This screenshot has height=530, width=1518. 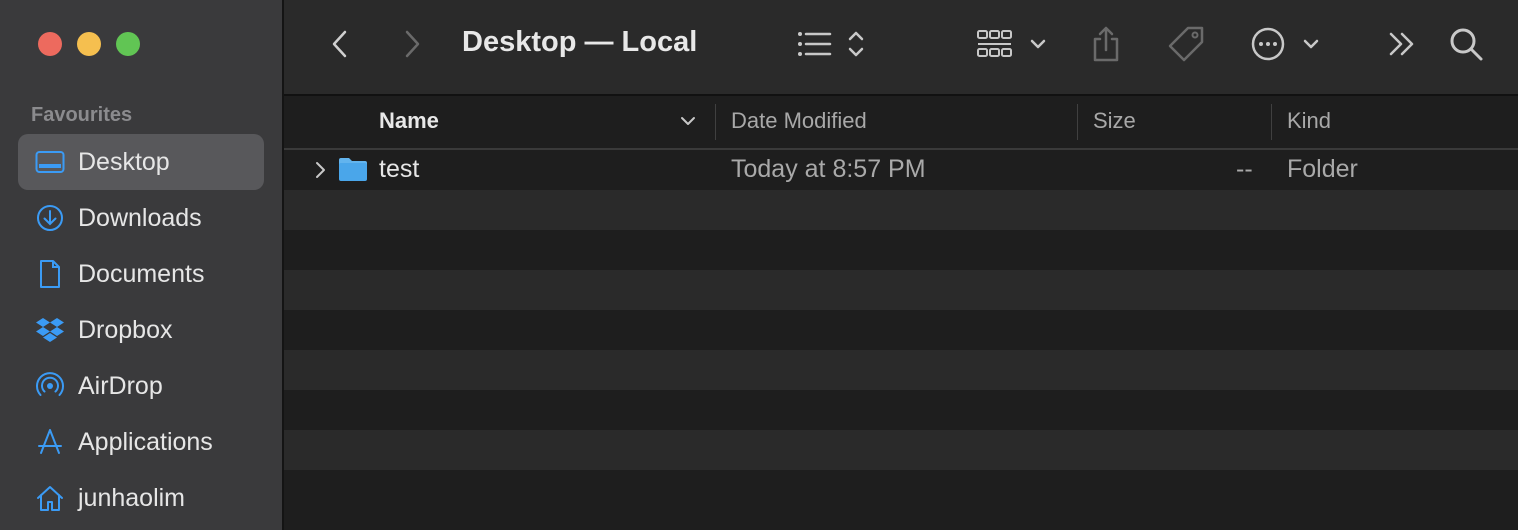 I want to click on sidebar-item-documents: Documents, so click(x=141, y=274).